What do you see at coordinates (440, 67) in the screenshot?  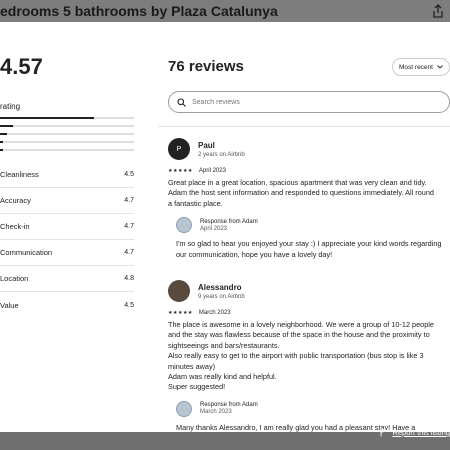 I see `chevron-down-icon` at bounding box center [440, 67].